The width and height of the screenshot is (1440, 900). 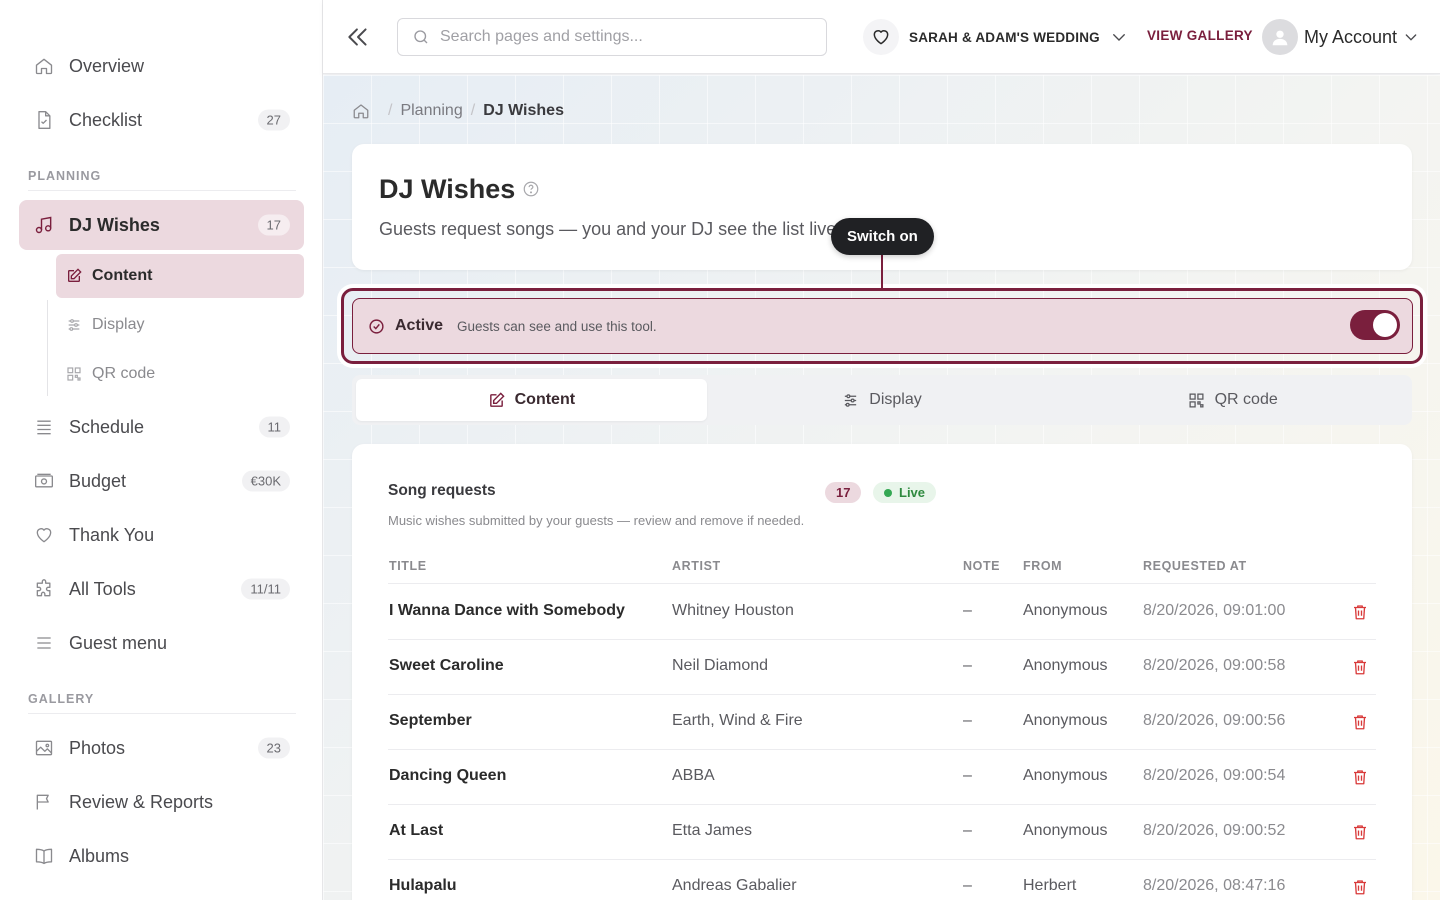 What do you see at coordinates (982, 566) in the screenshot?
I see `column-header-note: NOTE` at bounding box center [982, 566].